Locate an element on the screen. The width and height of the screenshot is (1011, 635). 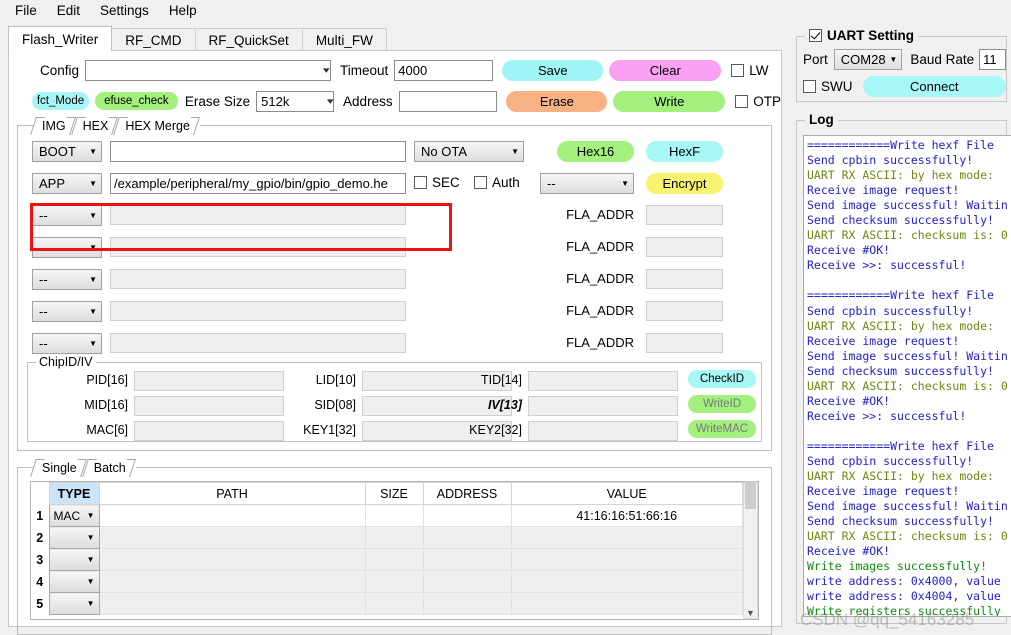
ota-combo: No OTA ▼ is located at coordinates (469, 151).